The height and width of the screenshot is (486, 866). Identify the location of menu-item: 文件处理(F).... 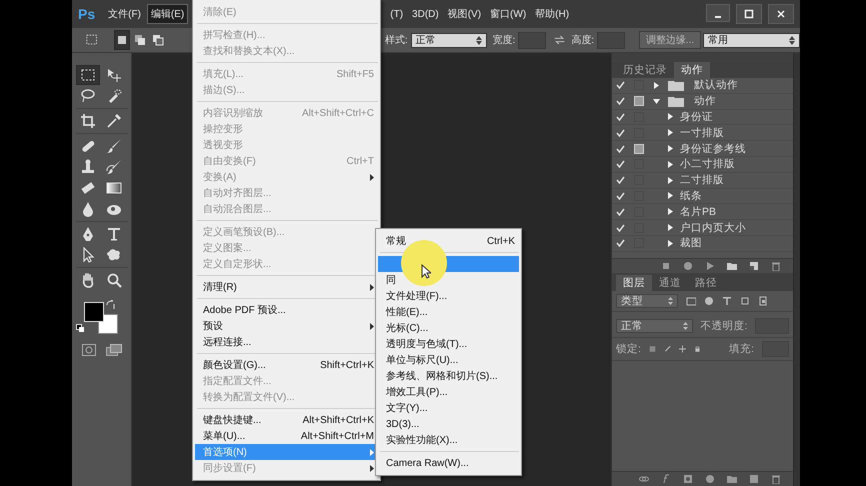
(448, 296).